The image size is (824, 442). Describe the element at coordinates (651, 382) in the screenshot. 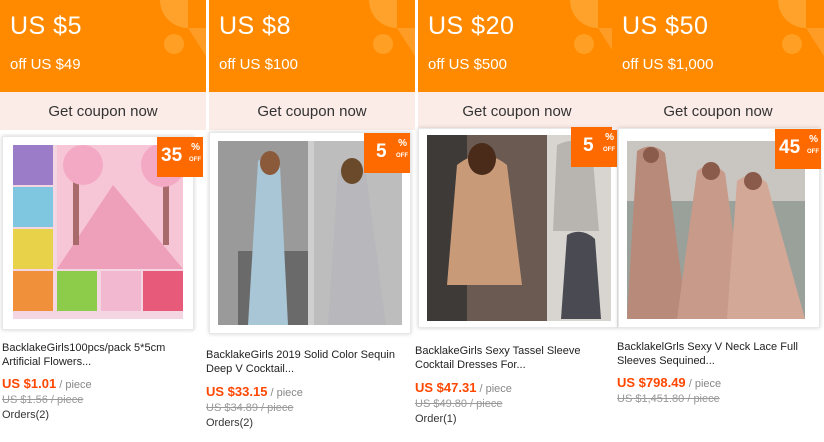

I see `price-value: US $798.49` at that location.